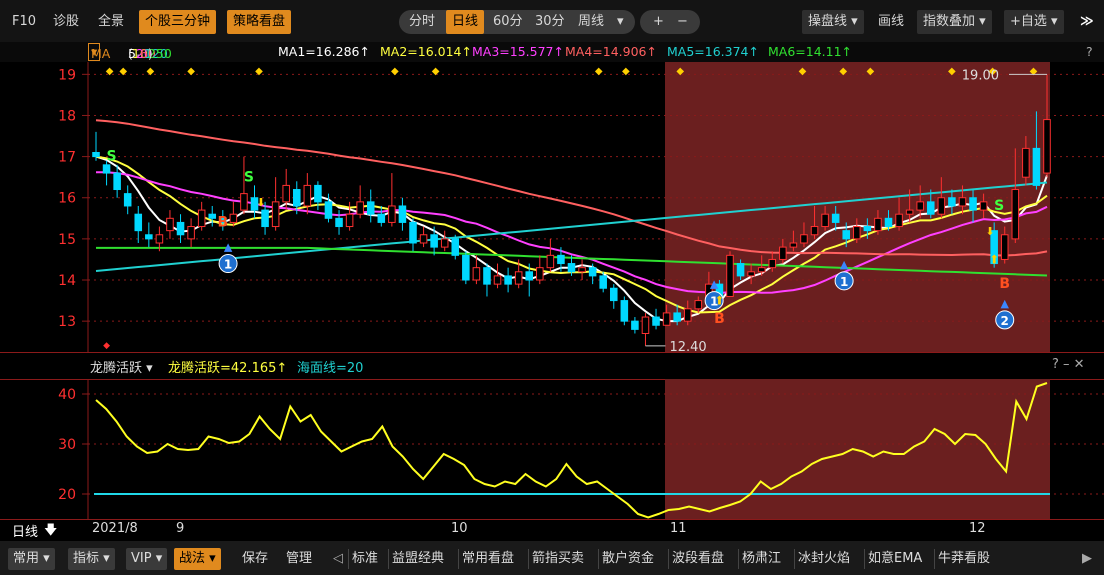  What do you see at coordinates (620, 22) in the screenshot?
I see `chevron-down-icon: ▾` at bounding box center [620, 22].